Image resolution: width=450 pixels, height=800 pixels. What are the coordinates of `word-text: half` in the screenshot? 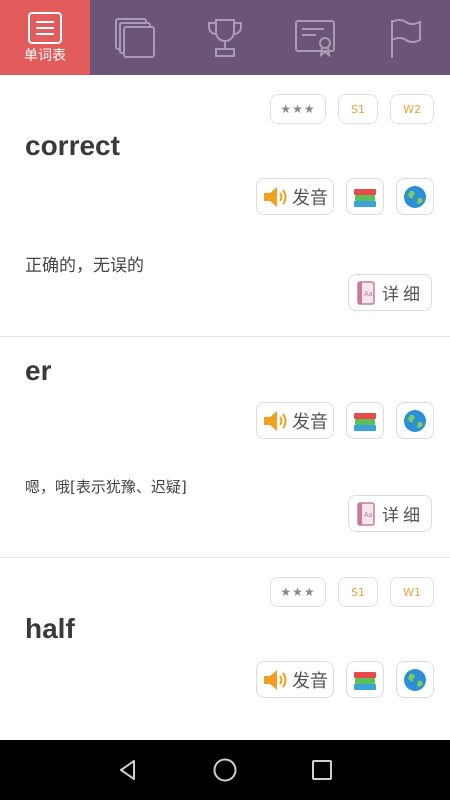 It's located at (50, 628).